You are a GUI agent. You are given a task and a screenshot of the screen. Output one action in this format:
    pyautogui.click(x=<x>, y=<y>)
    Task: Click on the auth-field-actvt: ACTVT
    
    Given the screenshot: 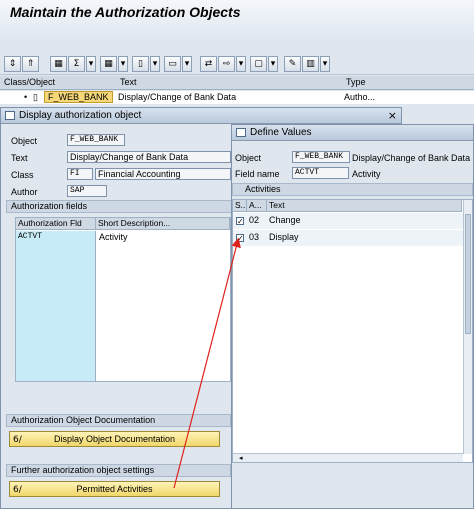 What is the action you would take?
    pyautogui.click(x=30, y=236)
    